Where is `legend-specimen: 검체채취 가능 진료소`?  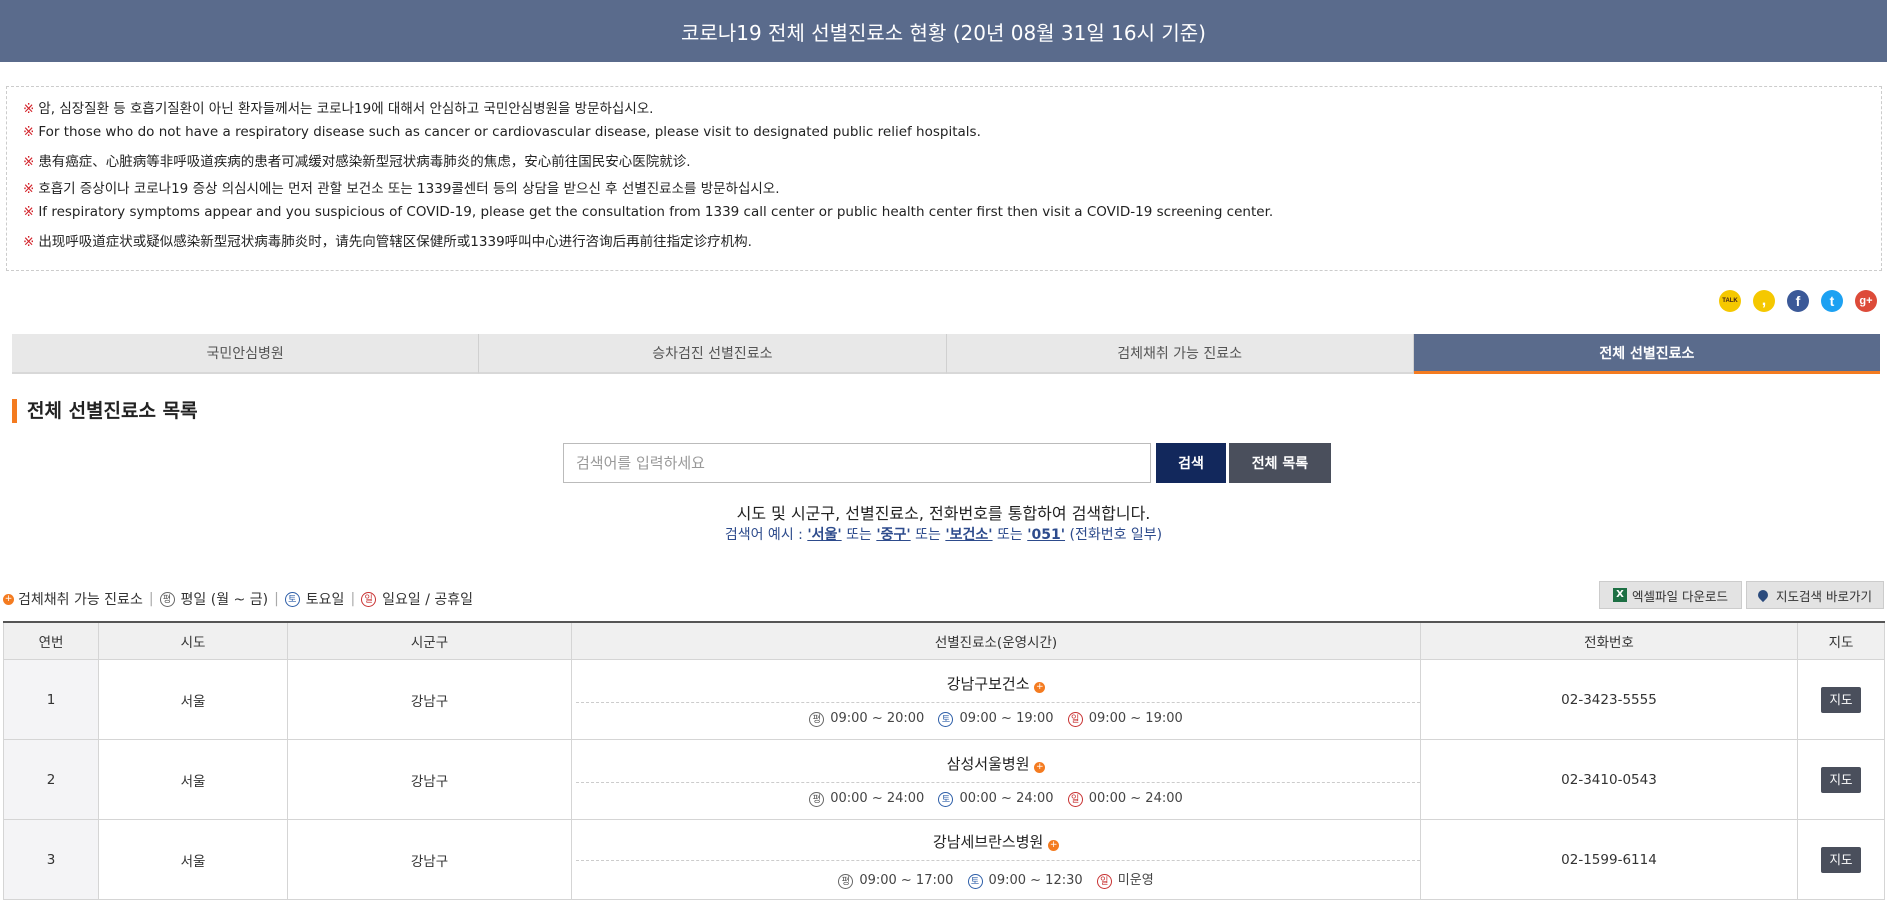 legend-specimen: 검체채취 가능 진료소 is located at coordinates (80, 600).